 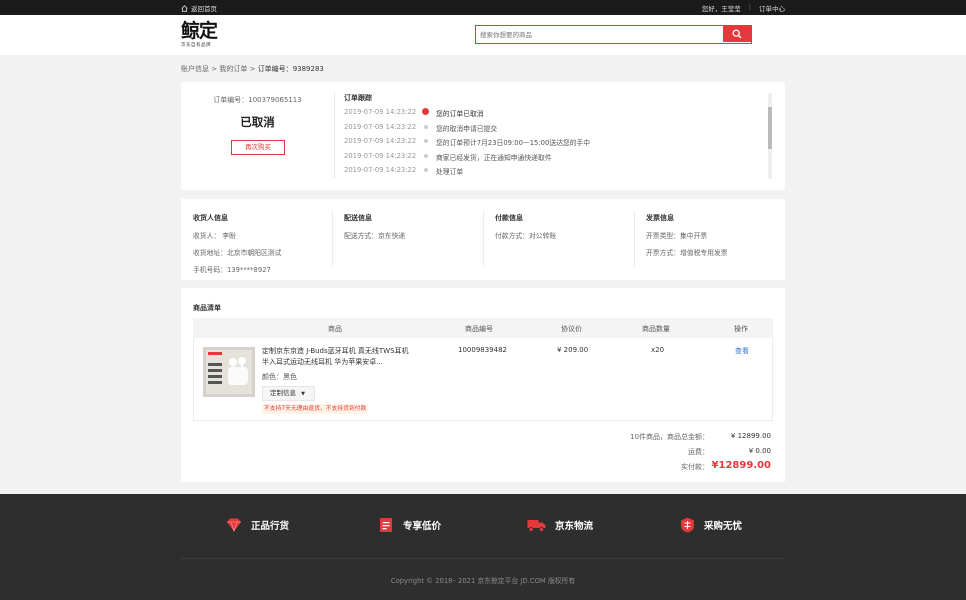 I want to click on goods-total-label: 10件商品，商品总金额：, so click(x=669, y=437).